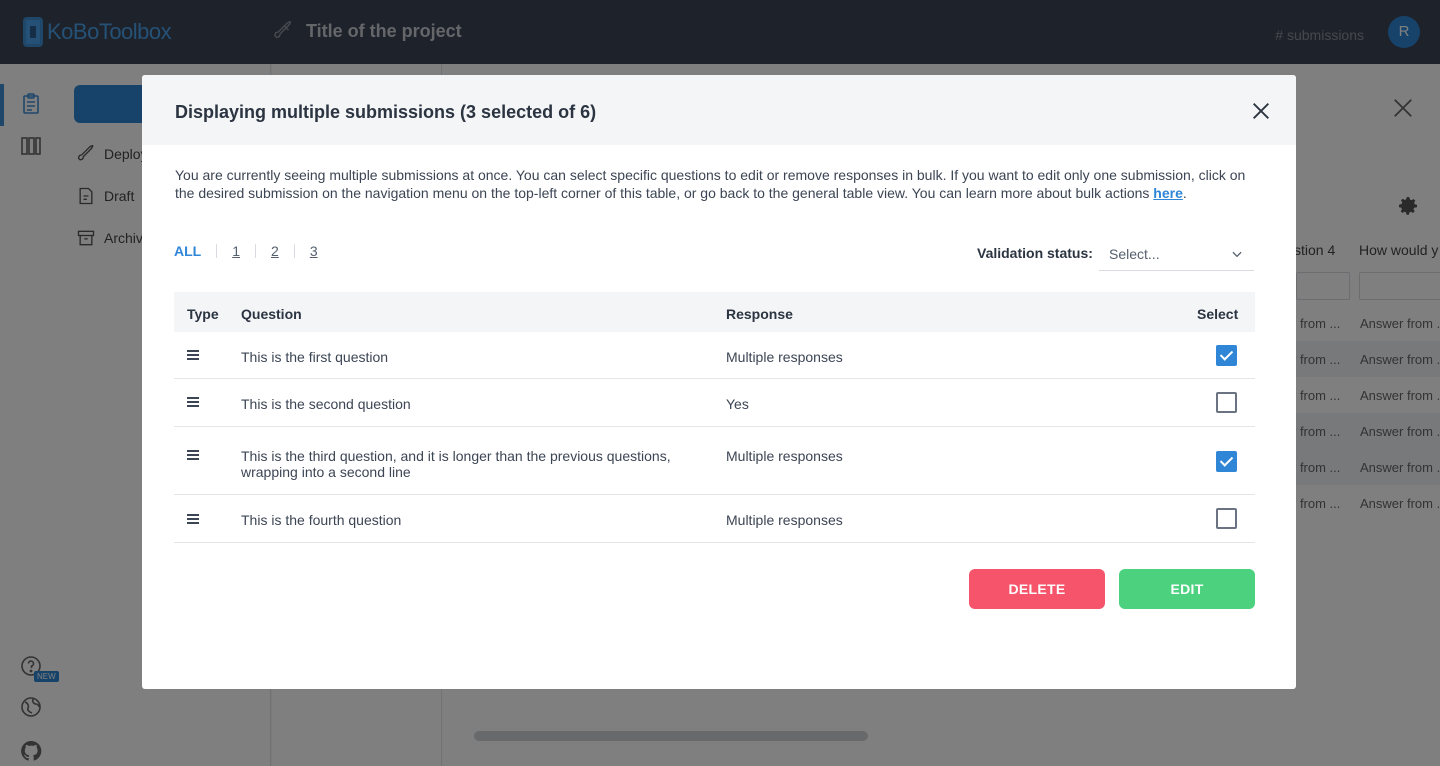  I want to click on header-select: Select, so click(1218, 314).